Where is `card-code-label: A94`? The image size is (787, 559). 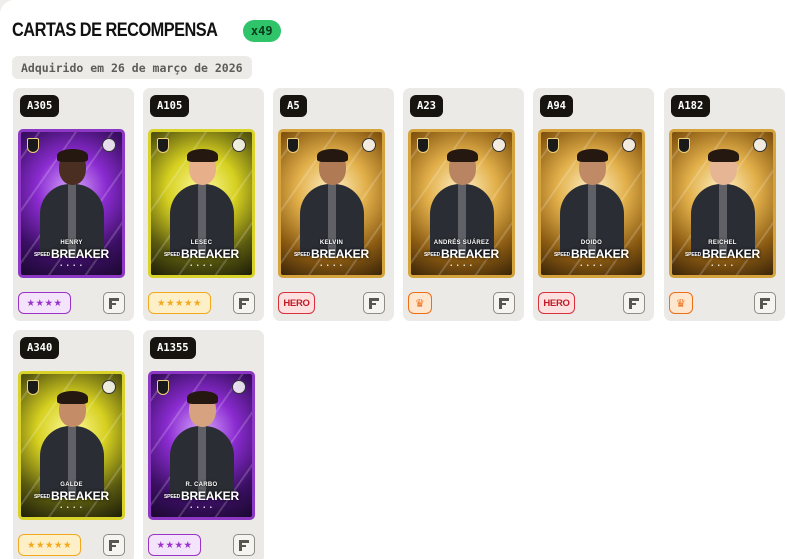
card-code-label: A94 is located at coordinates (556, 106).